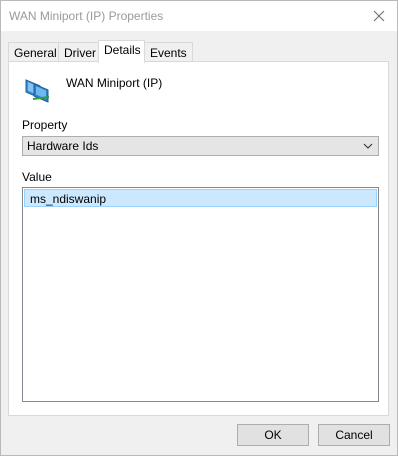  I want to click on tab-driver: Driver, so click(80, 52).